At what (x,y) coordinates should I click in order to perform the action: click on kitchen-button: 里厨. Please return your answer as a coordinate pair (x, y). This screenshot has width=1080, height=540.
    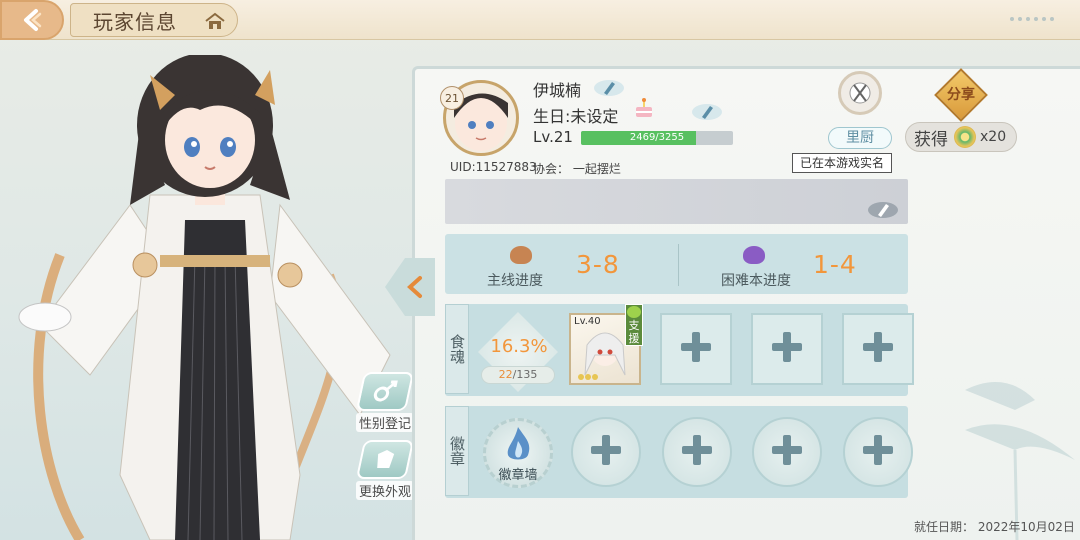
    Looking at the image, I should click on (860, 138).